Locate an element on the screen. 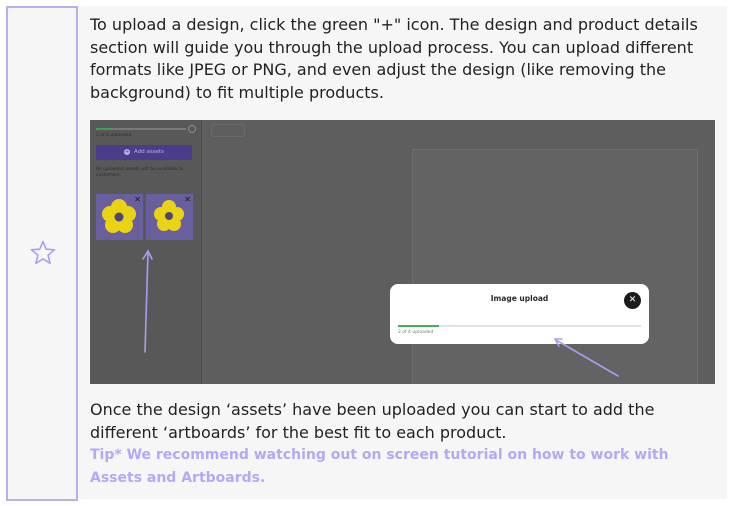  arrow-to-assets is located at coordinates (146, 302).